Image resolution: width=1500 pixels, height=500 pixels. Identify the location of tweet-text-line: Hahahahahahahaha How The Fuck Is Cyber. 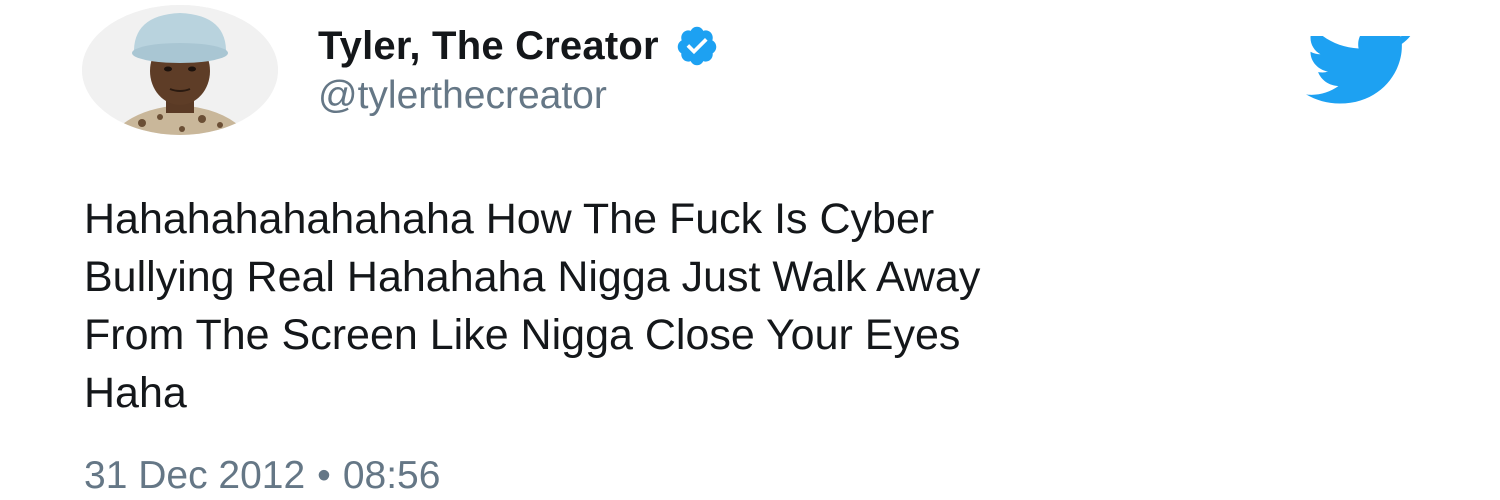
(509, 219).